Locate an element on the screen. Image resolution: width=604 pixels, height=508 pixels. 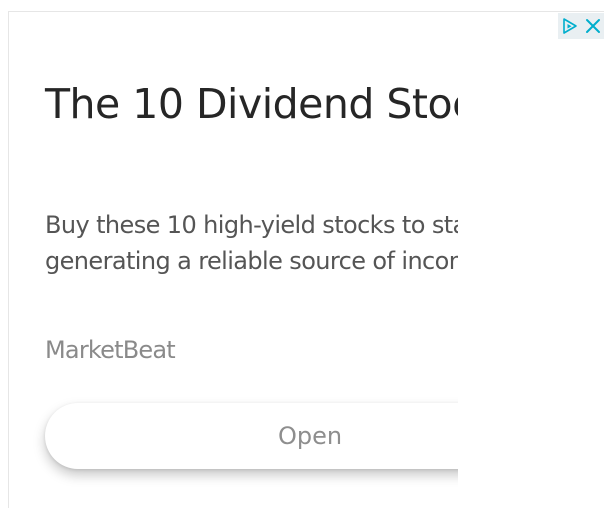
adchoices-triangle-icon is located at coordinates (570, 26).